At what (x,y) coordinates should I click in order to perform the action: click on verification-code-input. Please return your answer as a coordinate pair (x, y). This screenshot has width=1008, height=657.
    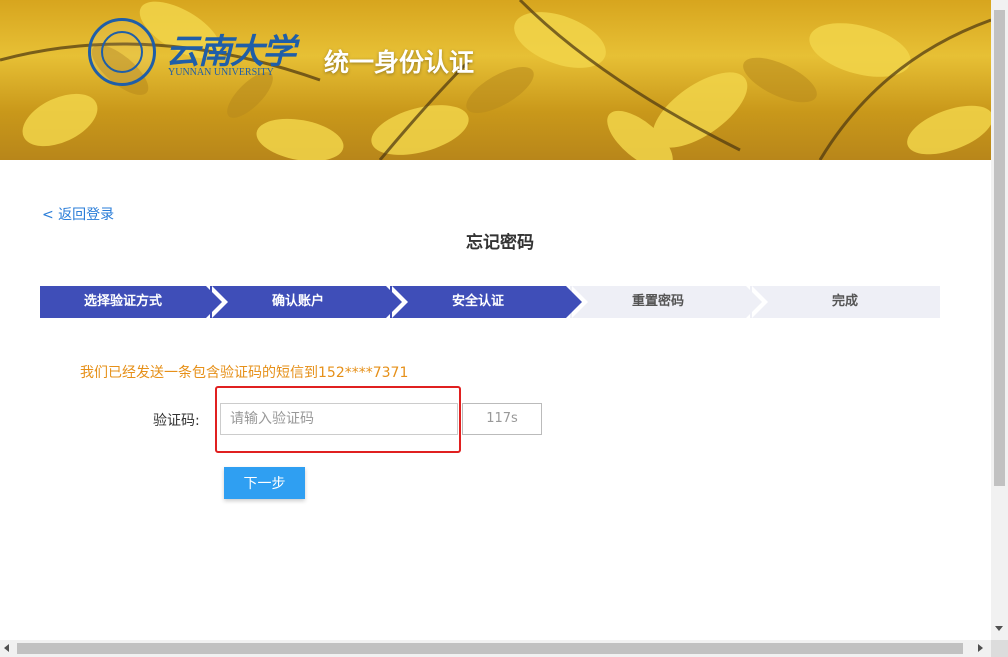
    Looking at the image, I should click on (339, 419).